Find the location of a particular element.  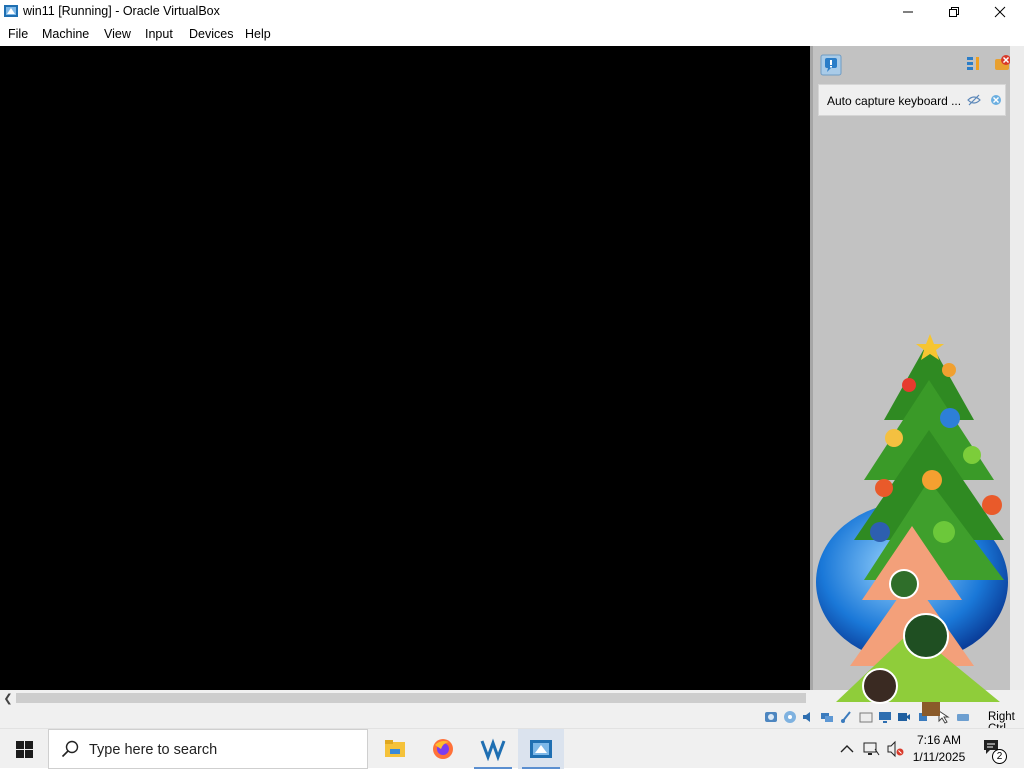

menu-bar: File Machine View Input Devices Help is located at coordinates (512, 34).